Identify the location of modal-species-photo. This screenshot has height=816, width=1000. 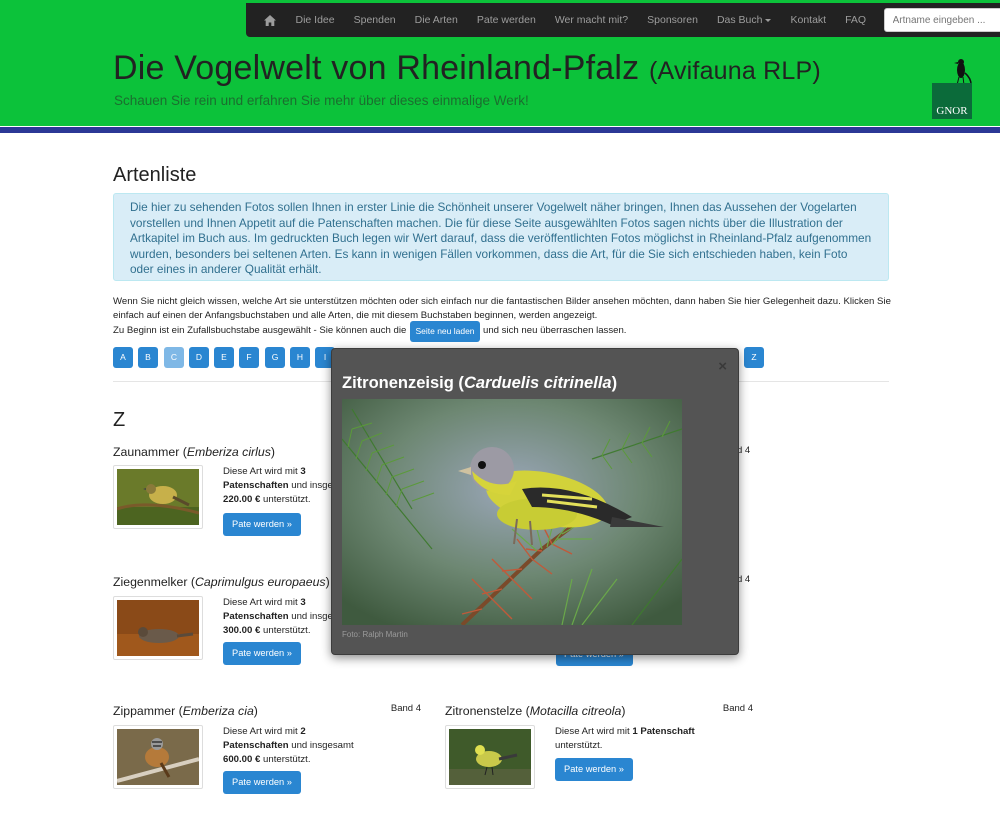
(512, 512).